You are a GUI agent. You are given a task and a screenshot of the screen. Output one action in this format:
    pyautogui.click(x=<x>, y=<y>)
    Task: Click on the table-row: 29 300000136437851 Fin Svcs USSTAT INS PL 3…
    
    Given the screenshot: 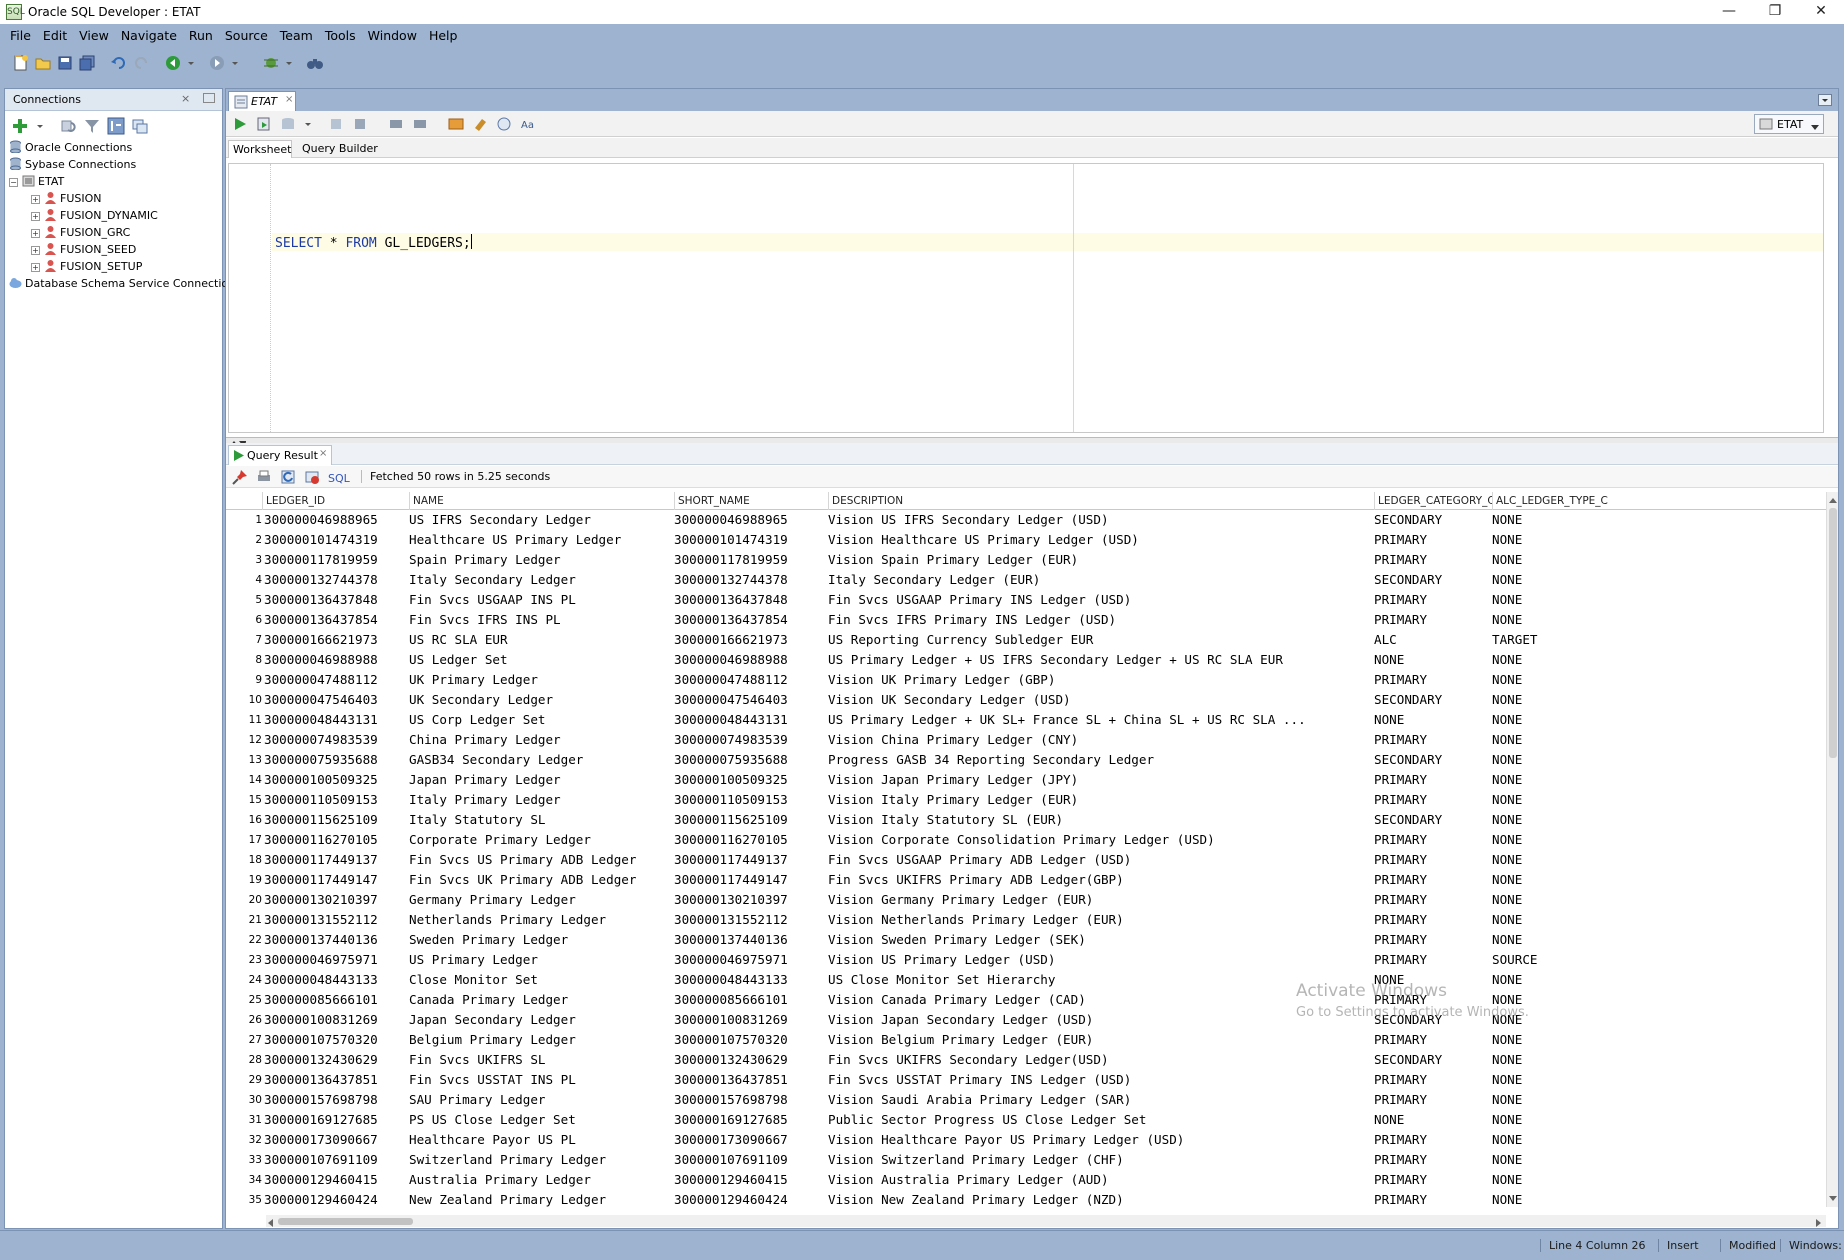 What is the action you would take?
    pyautogui.click(x=1026, y=1080)
    